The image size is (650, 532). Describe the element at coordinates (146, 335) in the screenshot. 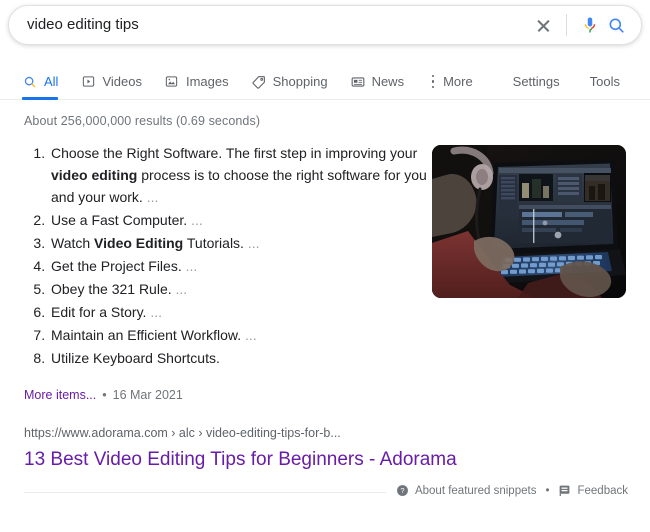

I see `snippet-text: Maintain an Efficient Workflow.` at that location.